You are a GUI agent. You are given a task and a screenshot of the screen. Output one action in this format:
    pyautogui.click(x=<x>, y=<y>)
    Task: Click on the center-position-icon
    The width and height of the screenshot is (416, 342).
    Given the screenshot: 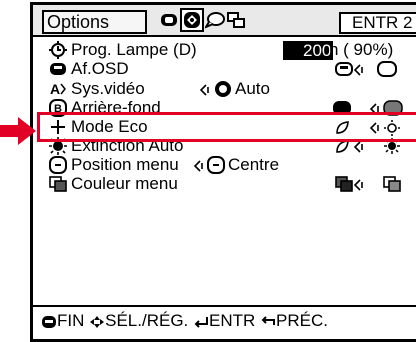 What is the action you would take?
    pyautogui.click(x=216, y=165)
    